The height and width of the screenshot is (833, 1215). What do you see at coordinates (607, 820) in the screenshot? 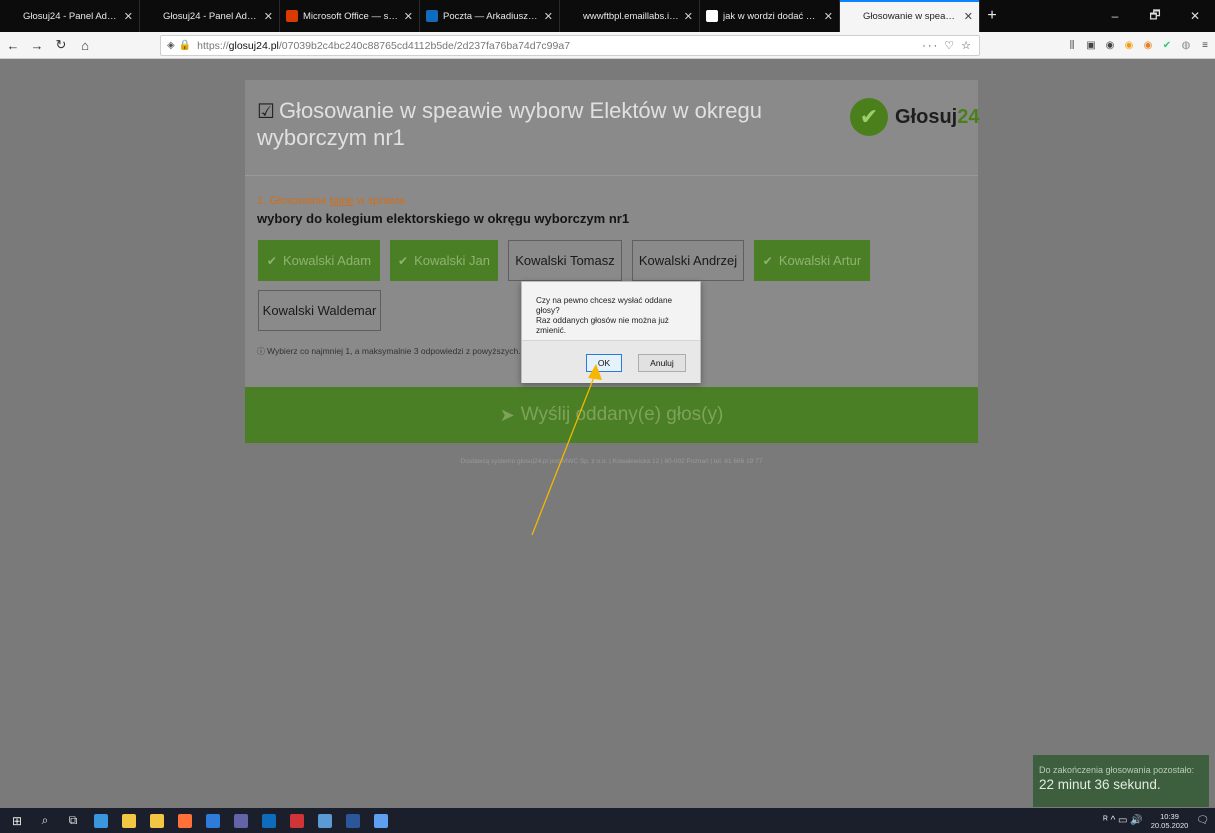
I see `windows-taskbar: ⊞ ⌕ ⧉ ᴿ ^ ▭ 🔊 10:39 20.05.2020 🗨` at bounding box center [607, 820].